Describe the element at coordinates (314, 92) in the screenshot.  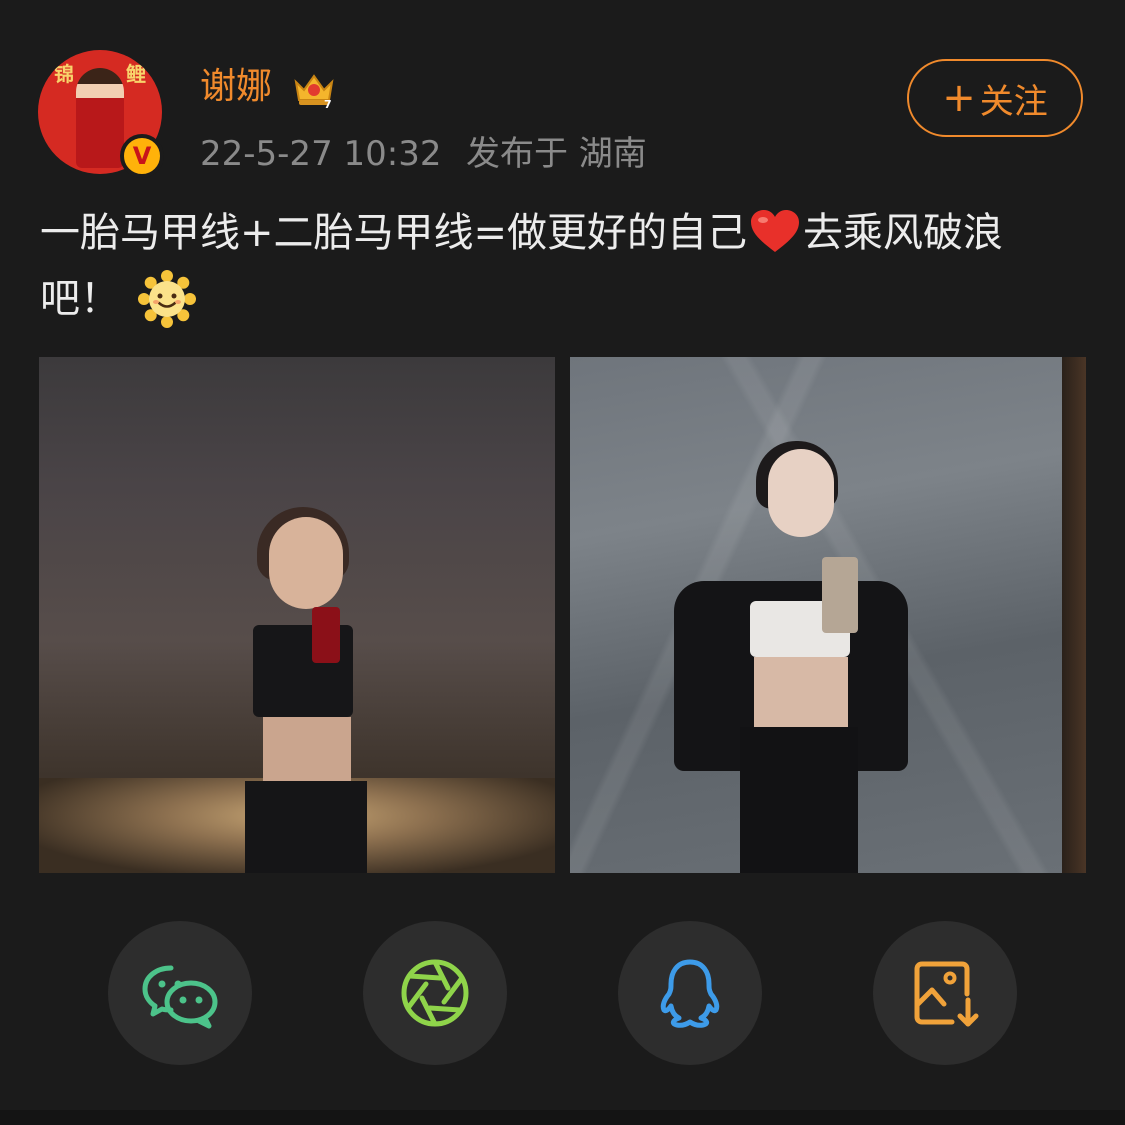
I see `crown-level-icon: 7` at that location.